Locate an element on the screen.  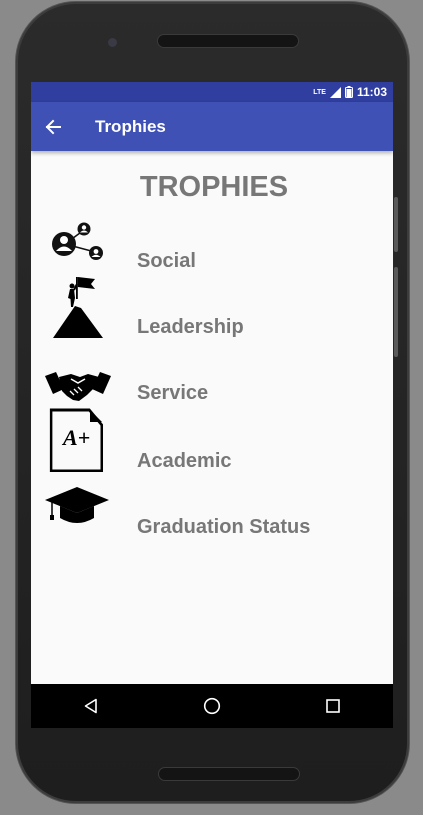
nav-back-button is located at coordinates (91, 706).